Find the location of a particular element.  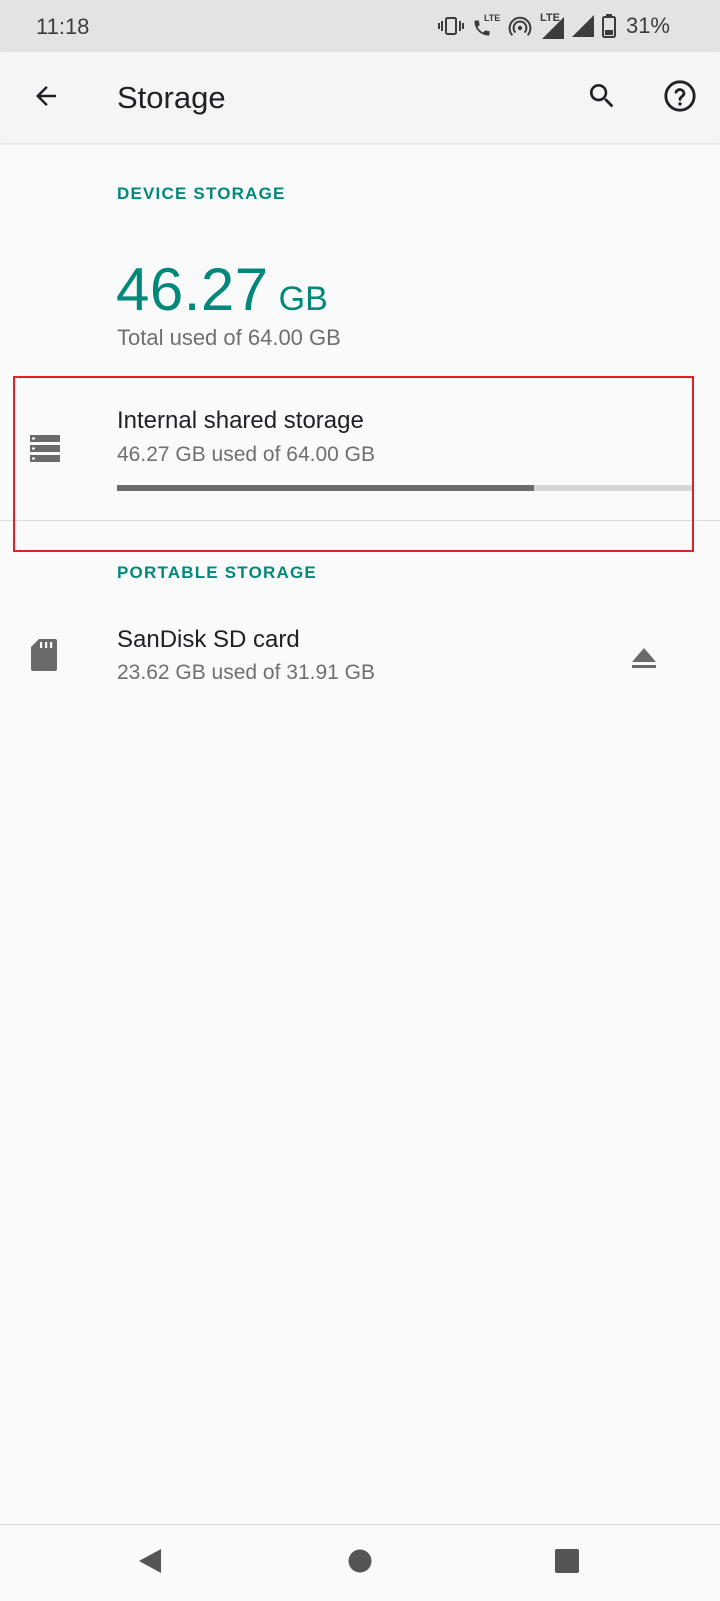

total-used-caption: Total used of 64.00 GB is located at coordinates (229, 337).